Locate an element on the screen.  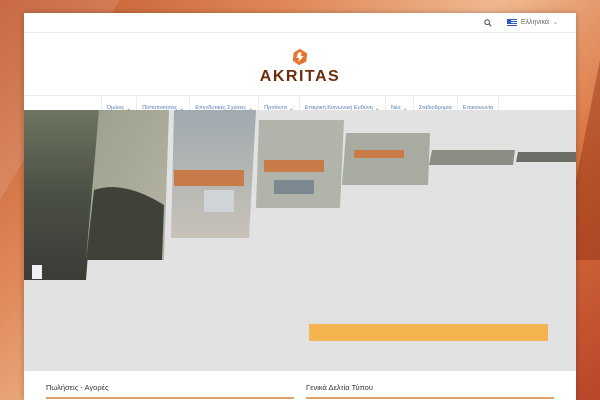
top-bar: Ελληνικά ⌄ is located at coordinates (300, 23).